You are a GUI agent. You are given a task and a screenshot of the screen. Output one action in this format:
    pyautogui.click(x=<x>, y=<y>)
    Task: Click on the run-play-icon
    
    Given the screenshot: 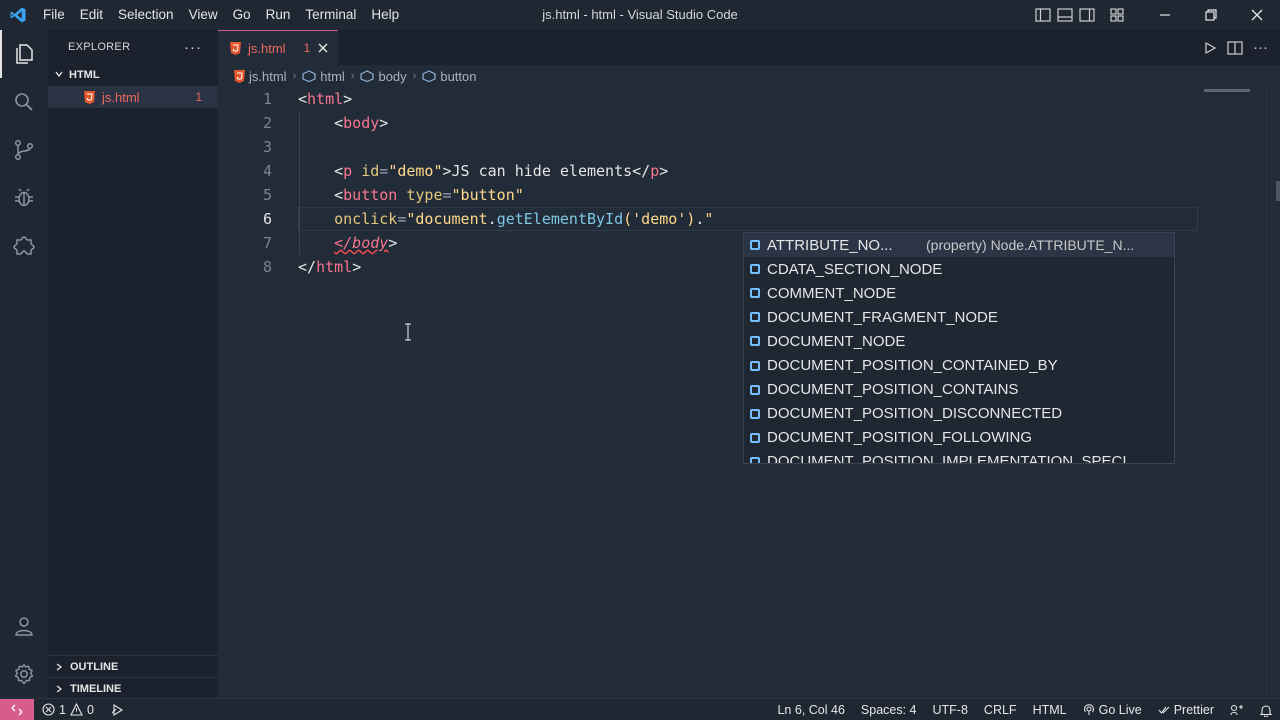 What is the action you would take?
    pyautogui.click(x=1210, y=48)
    